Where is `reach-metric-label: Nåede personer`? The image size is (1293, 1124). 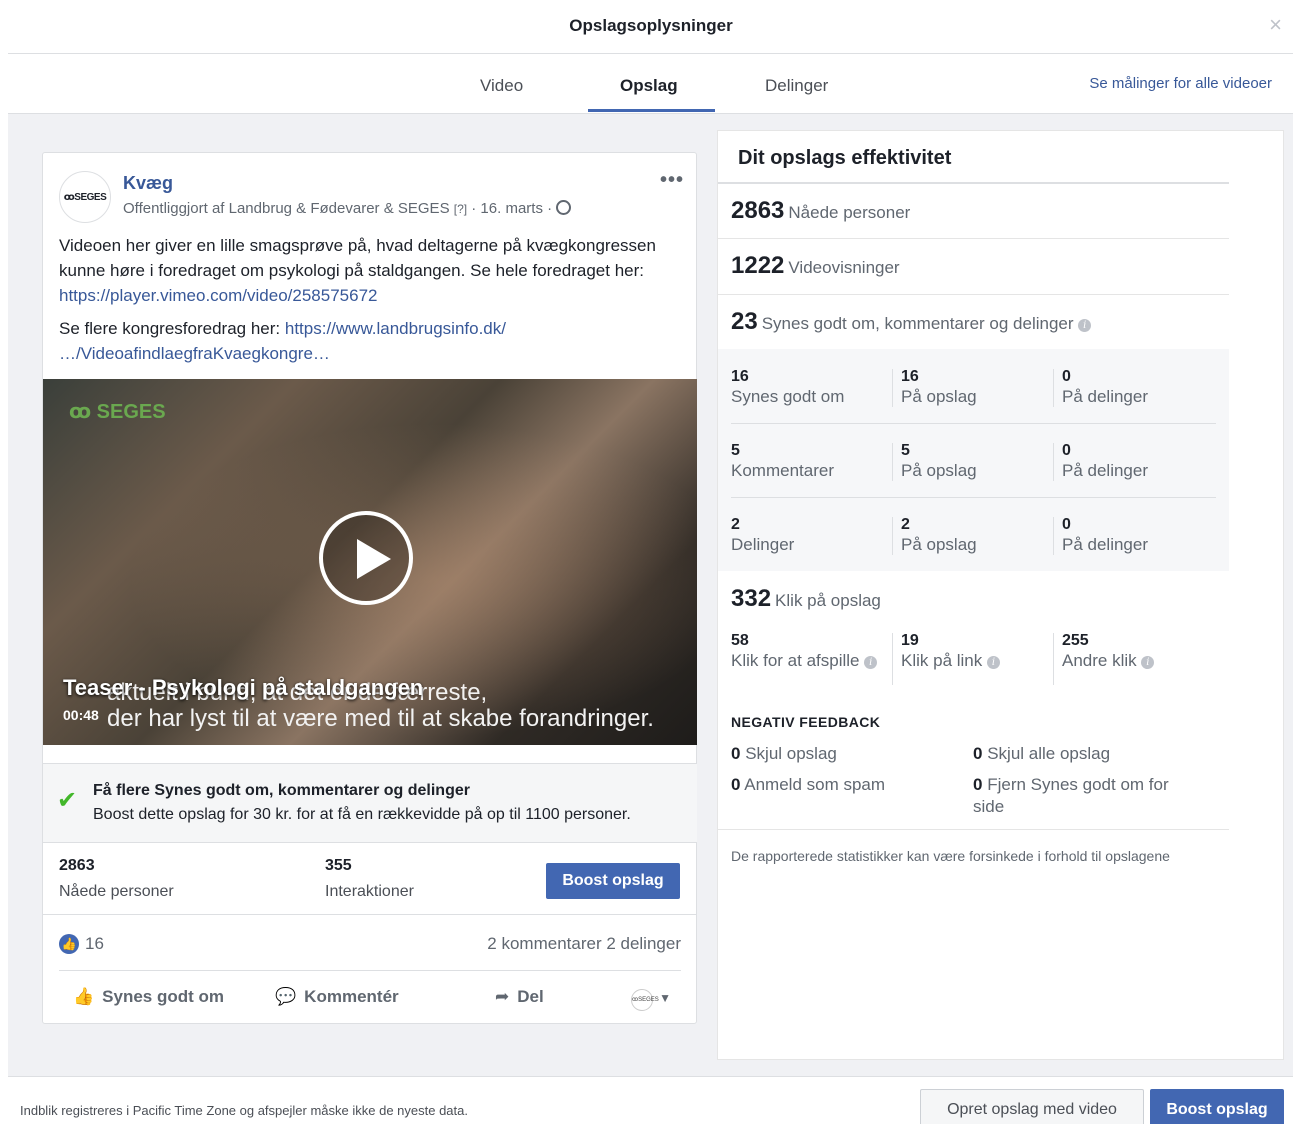
reach-metric-label: Nåede personer is located at coordinates (849, 212).